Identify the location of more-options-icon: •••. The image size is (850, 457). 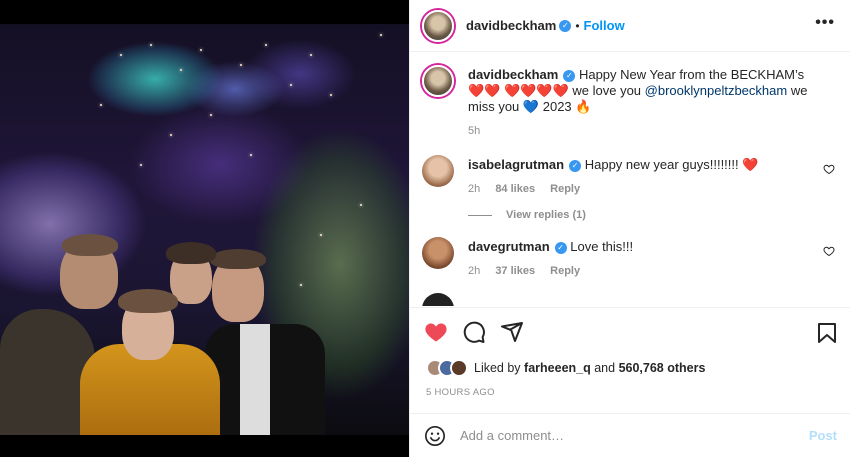
(825, 23).